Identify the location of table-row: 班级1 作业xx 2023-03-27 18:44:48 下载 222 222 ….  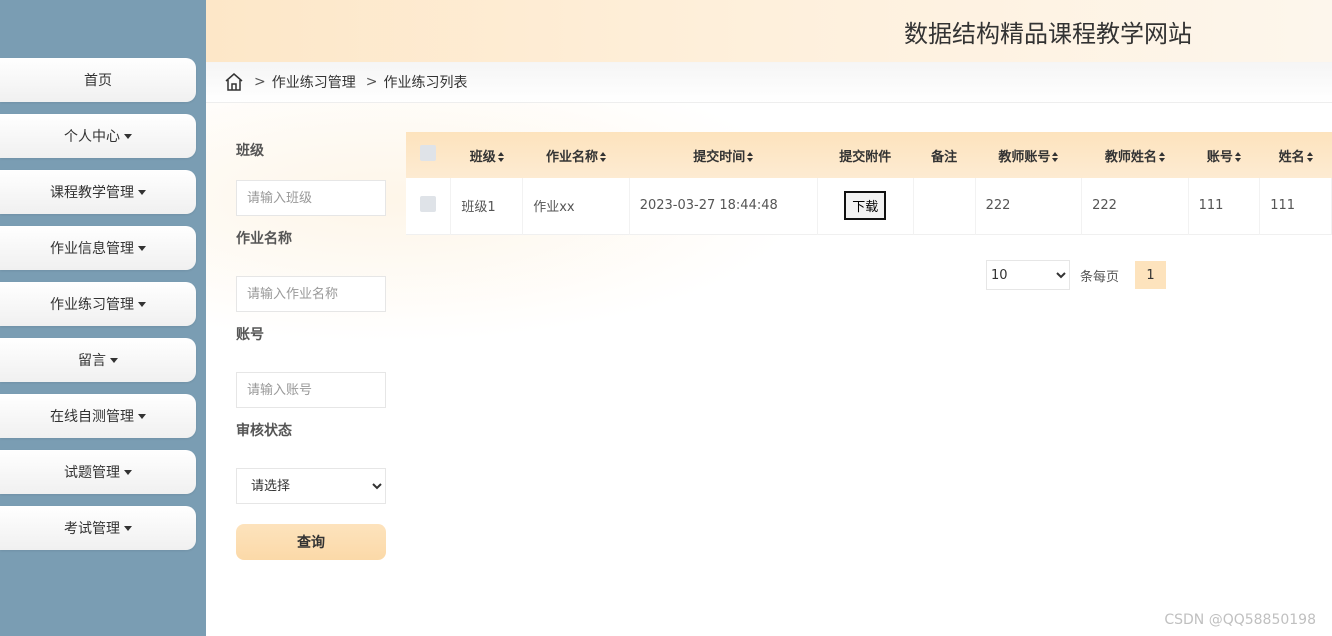
(869, 206).